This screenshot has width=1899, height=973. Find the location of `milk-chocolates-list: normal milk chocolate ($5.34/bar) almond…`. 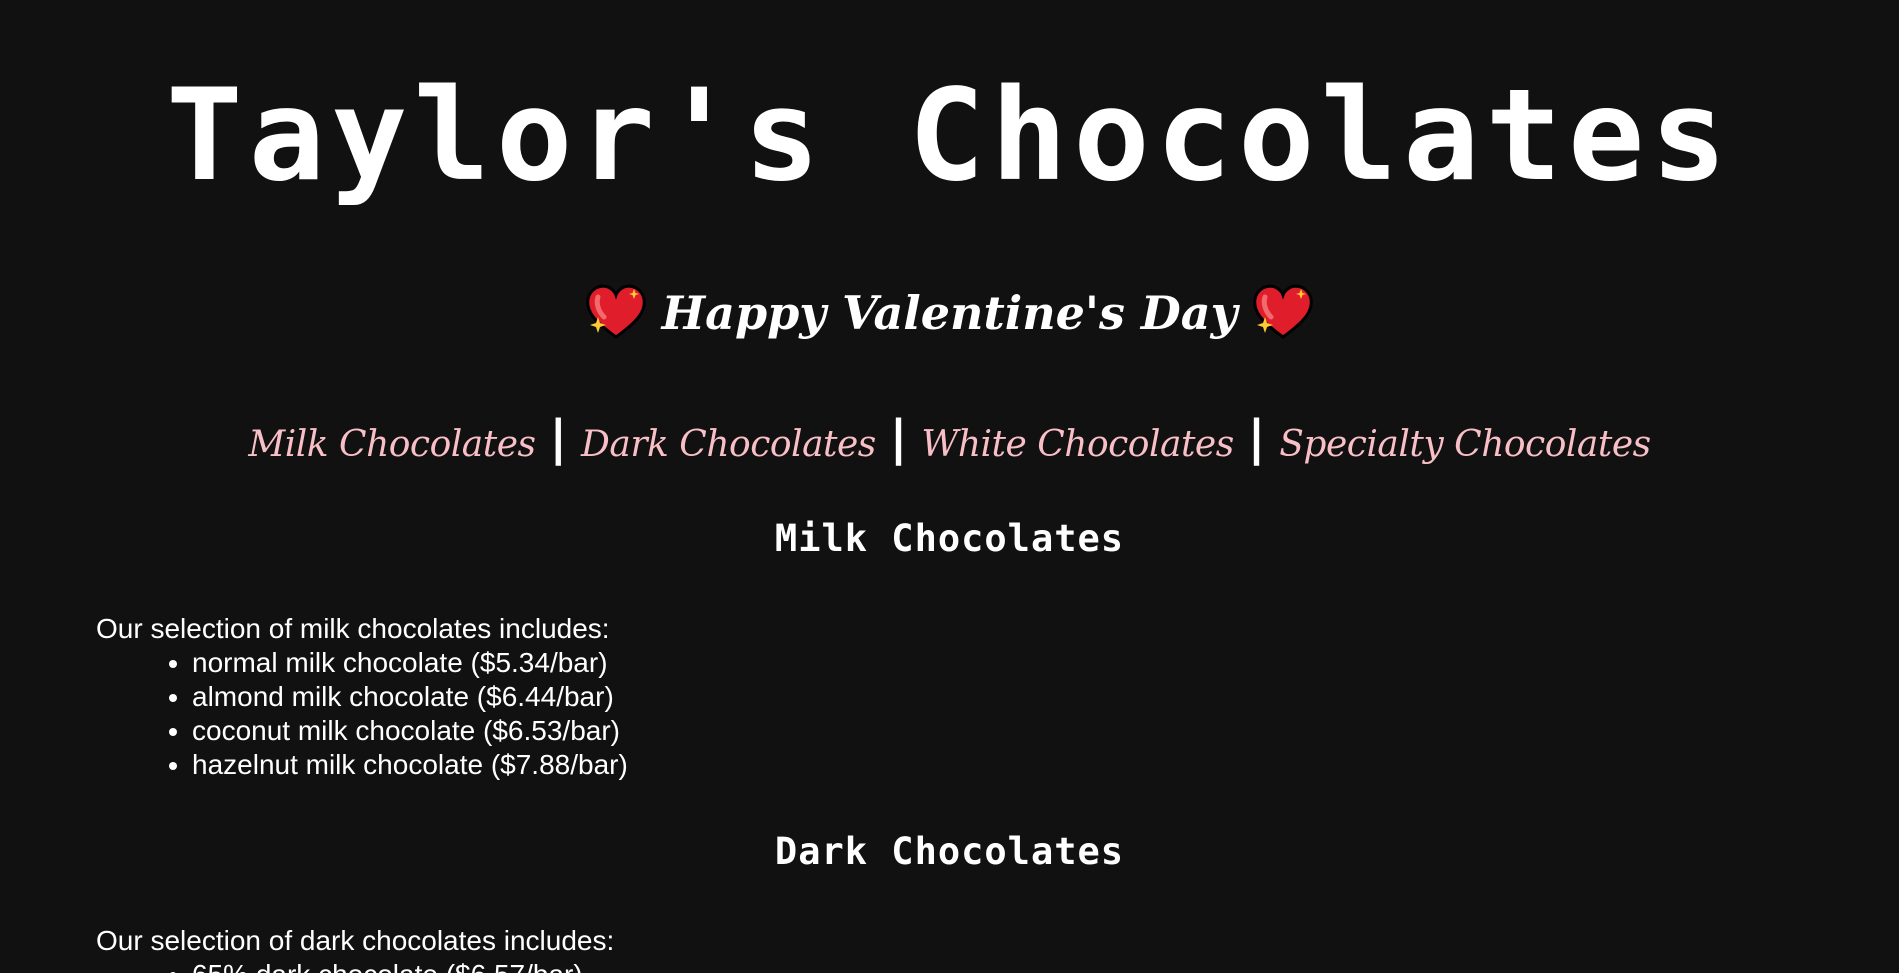

milk-chocolates-list: normal milk chocolate ($5.34/bar) almond… is located at coordinates (362, 714).